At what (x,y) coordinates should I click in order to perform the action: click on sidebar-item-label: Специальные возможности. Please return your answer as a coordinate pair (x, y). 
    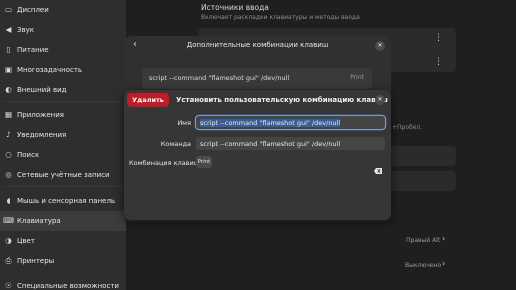
    Looking at the image, I should click on (68, 286).